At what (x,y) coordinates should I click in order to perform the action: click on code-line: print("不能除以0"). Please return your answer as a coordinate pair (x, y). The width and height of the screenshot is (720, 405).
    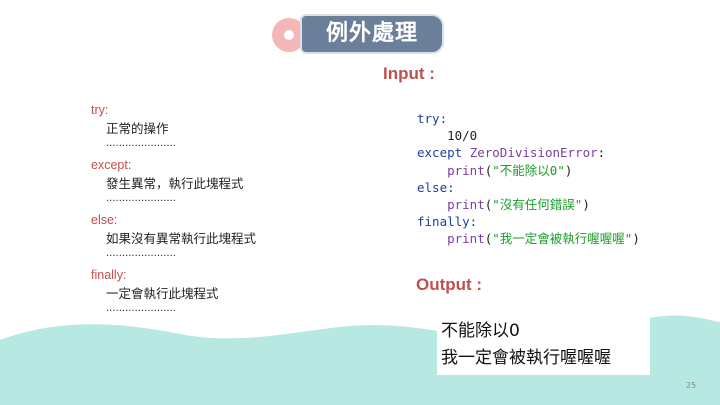
    Looking at the image, I should click on (528, 170).